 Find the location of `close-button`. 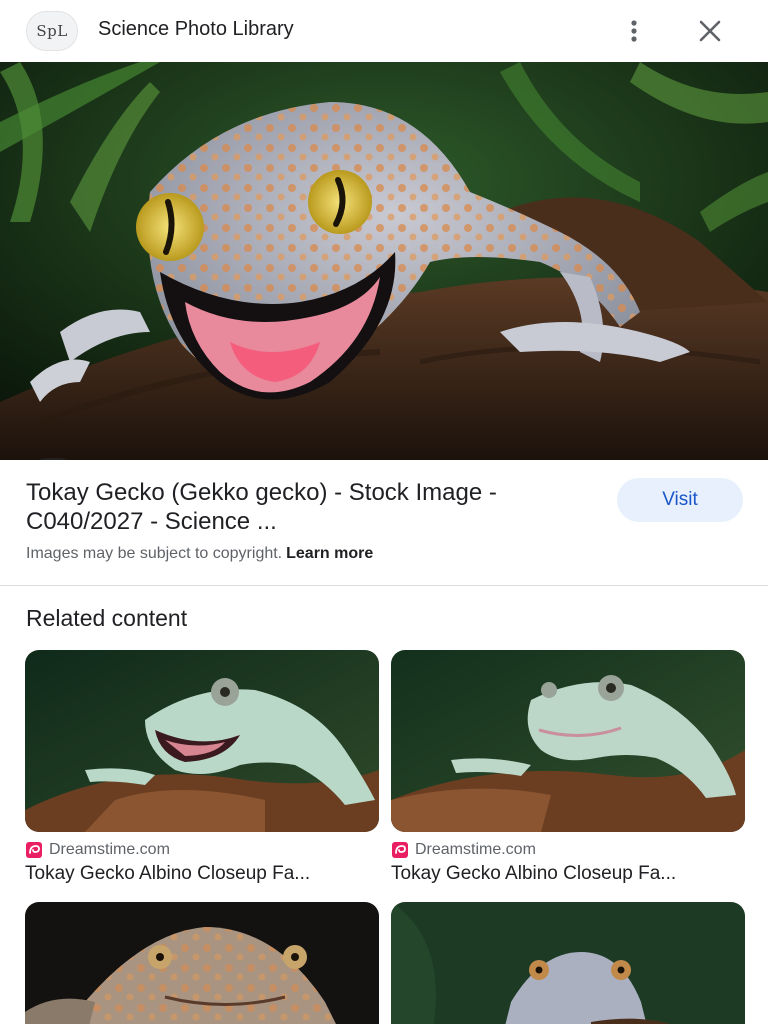

close-button is located at coordinates (710, 31).